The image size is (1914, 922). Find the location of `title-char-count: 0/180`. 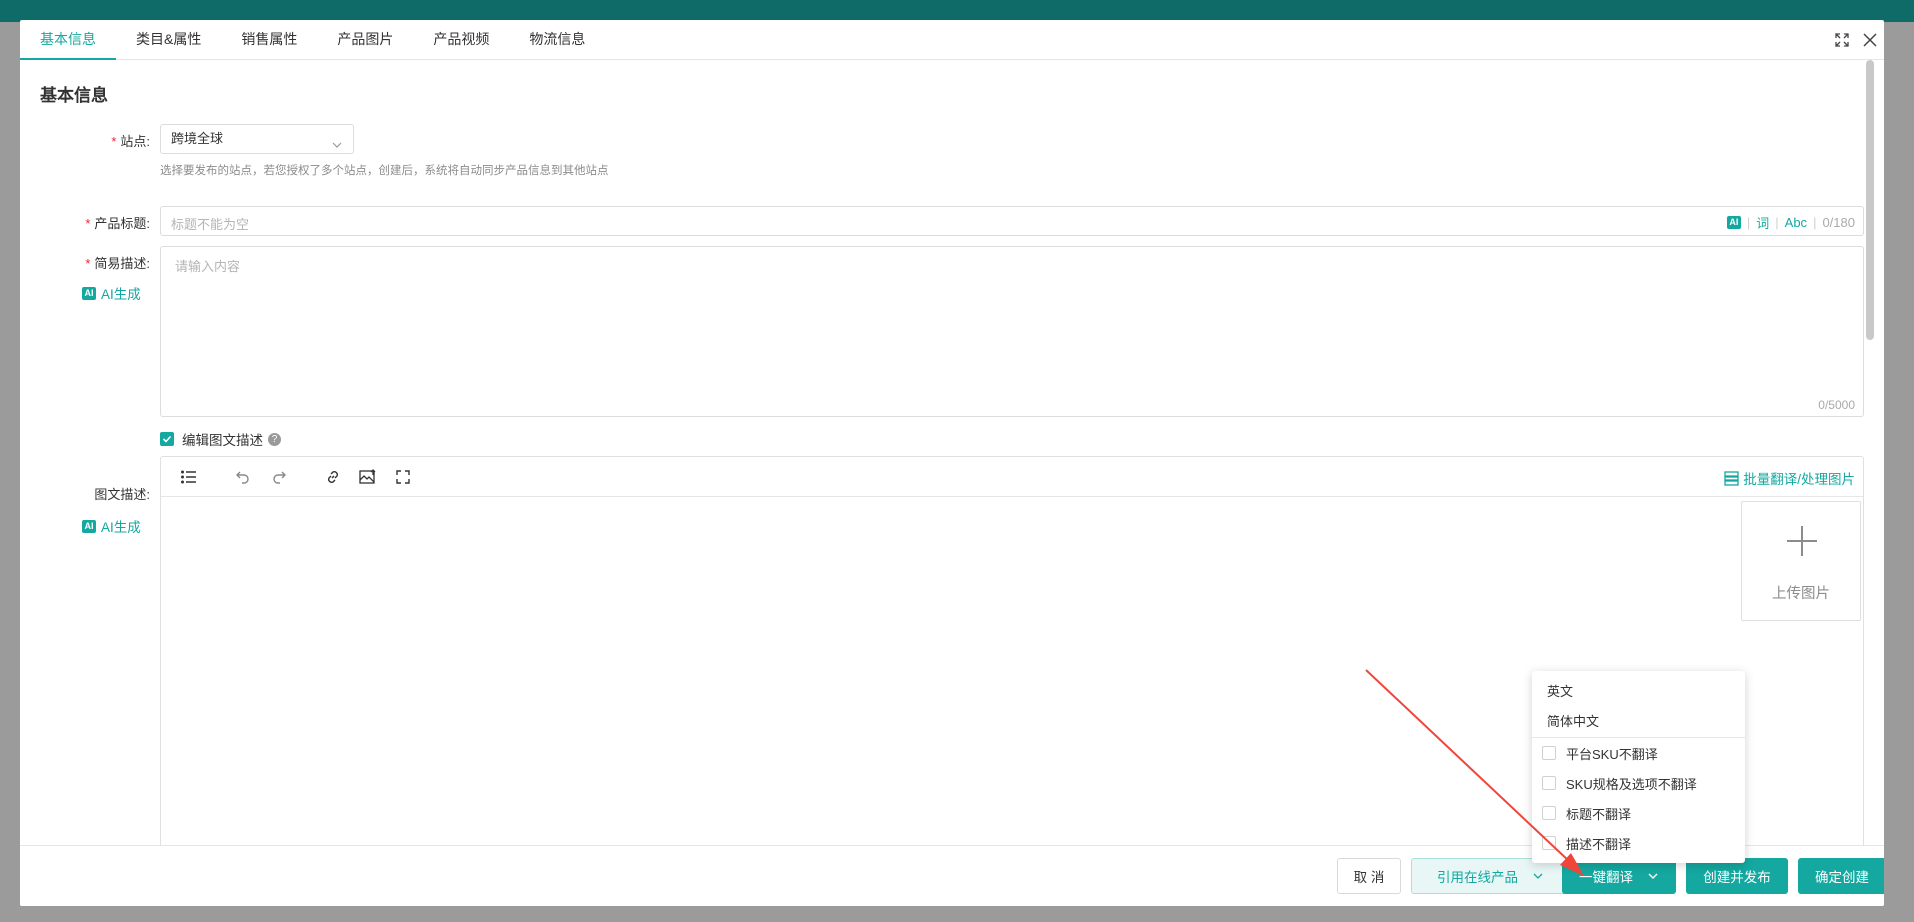

title-char-count: 0/180 is located at coordinates (1838, 222).